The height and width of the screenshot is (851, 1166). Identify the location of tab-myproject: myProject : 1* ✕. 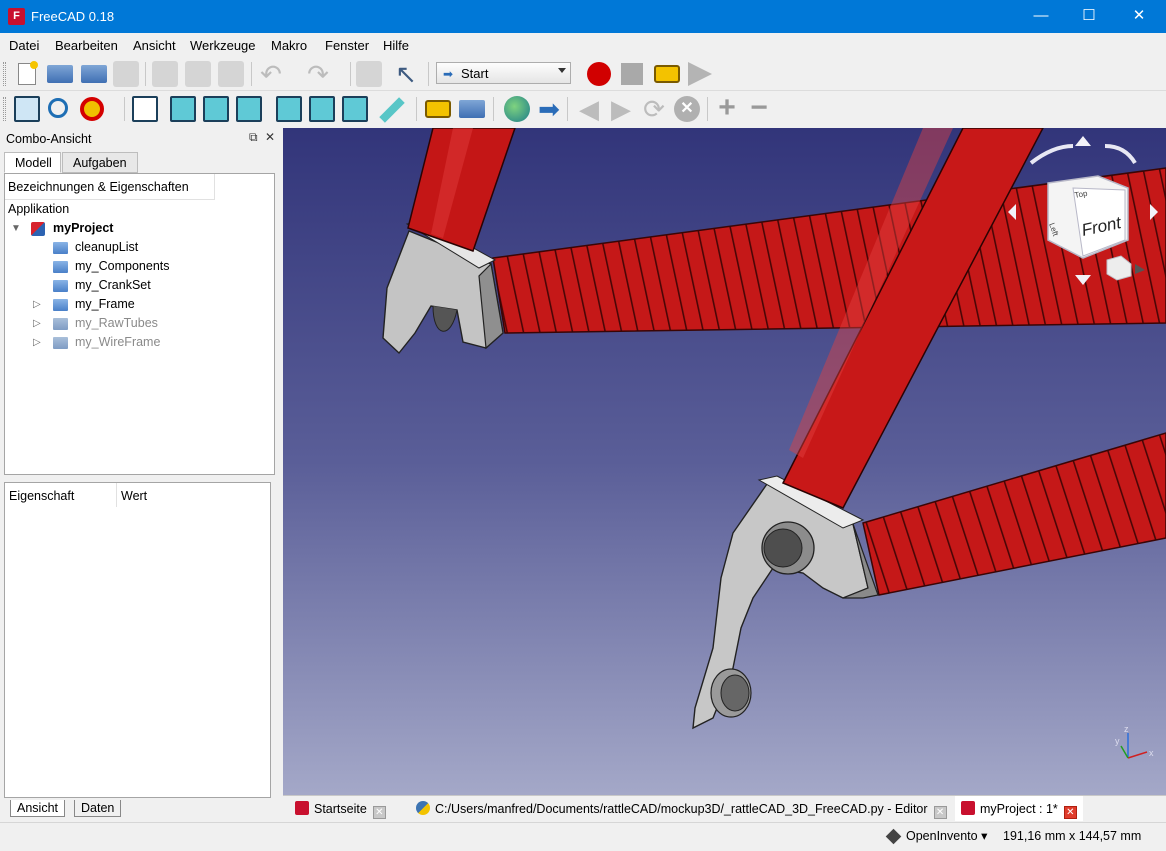
(1019, 808).